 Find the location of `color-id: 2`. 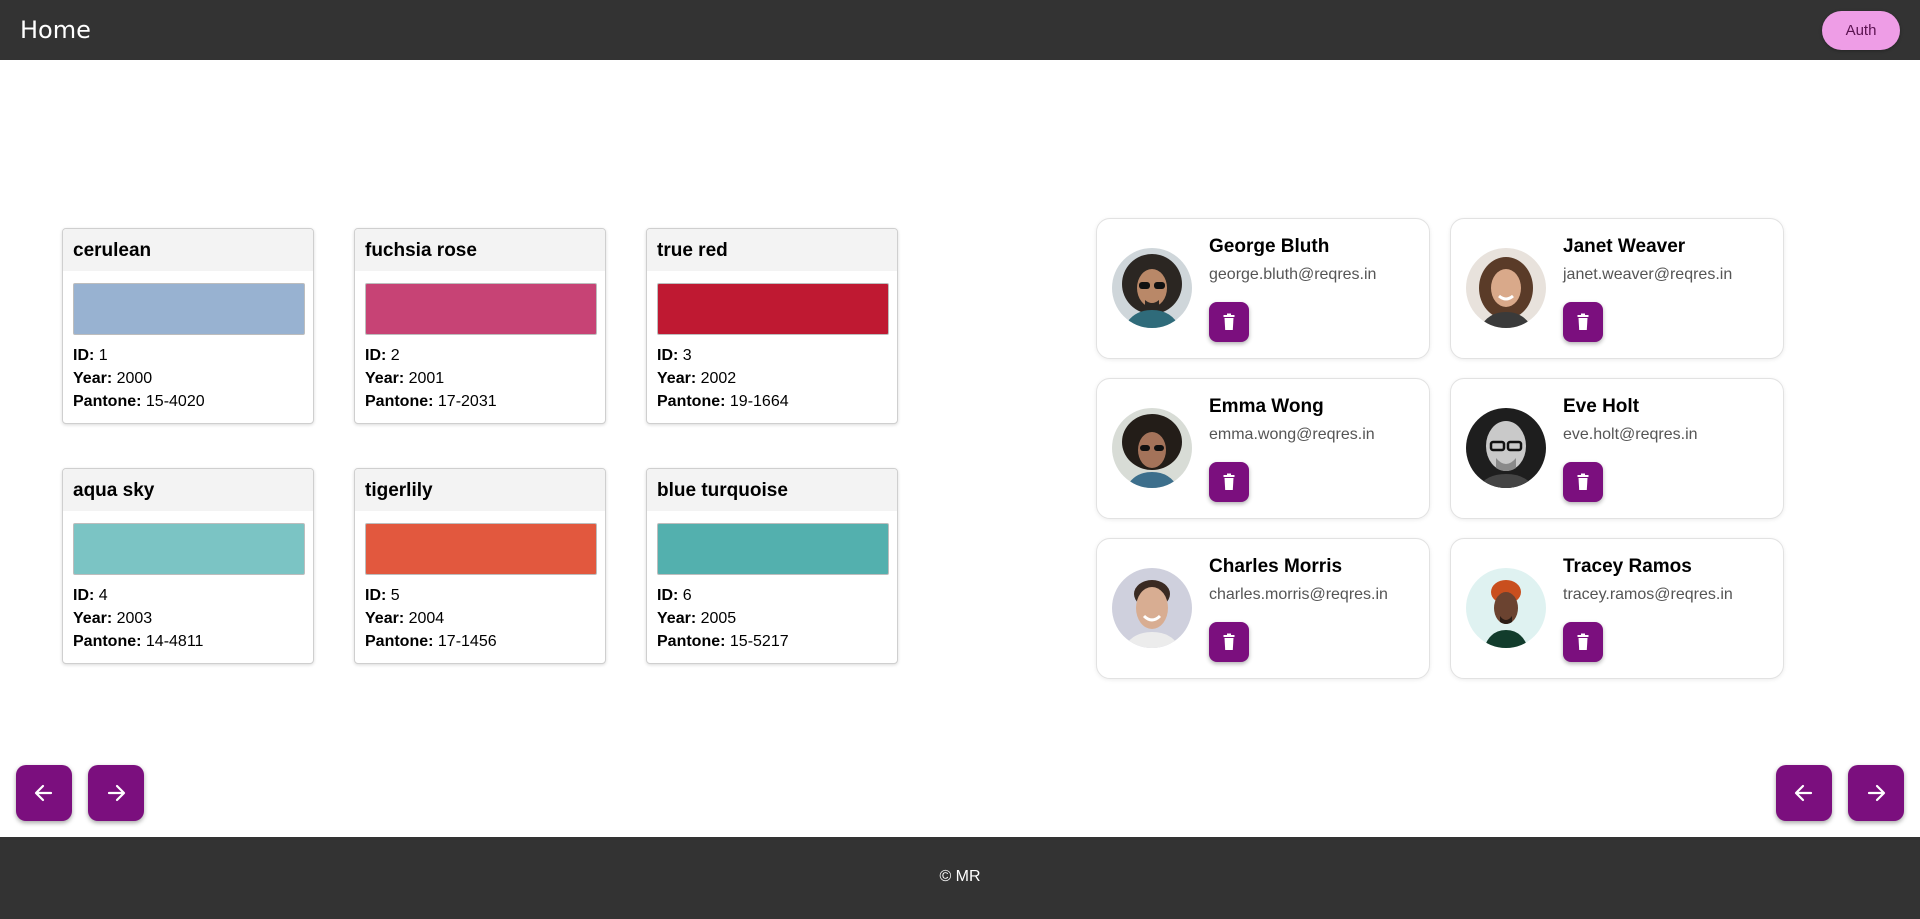

color-id: 2 is located at coordinates (395, 355).